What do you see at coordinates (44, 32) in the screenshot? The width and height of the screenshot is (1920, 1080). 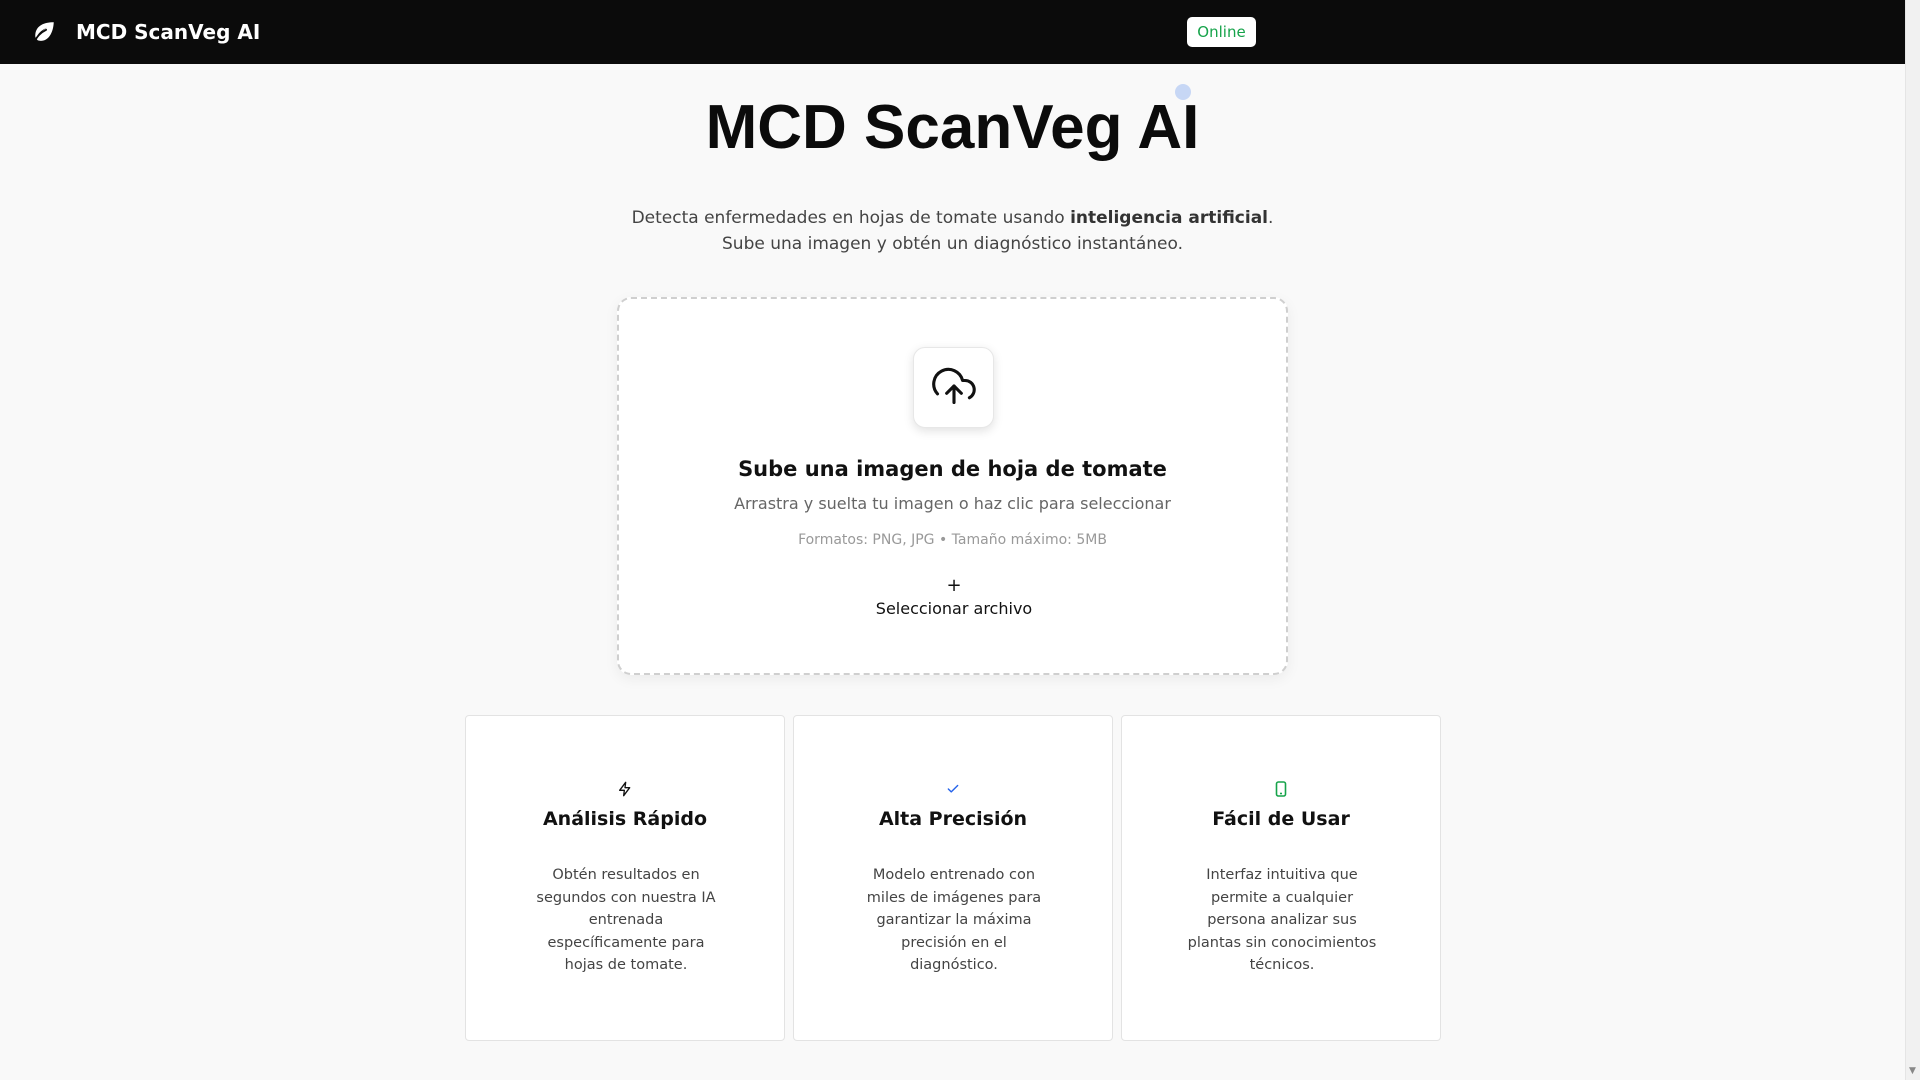 I see `leaf-icon` at bounding box center [44, 32].